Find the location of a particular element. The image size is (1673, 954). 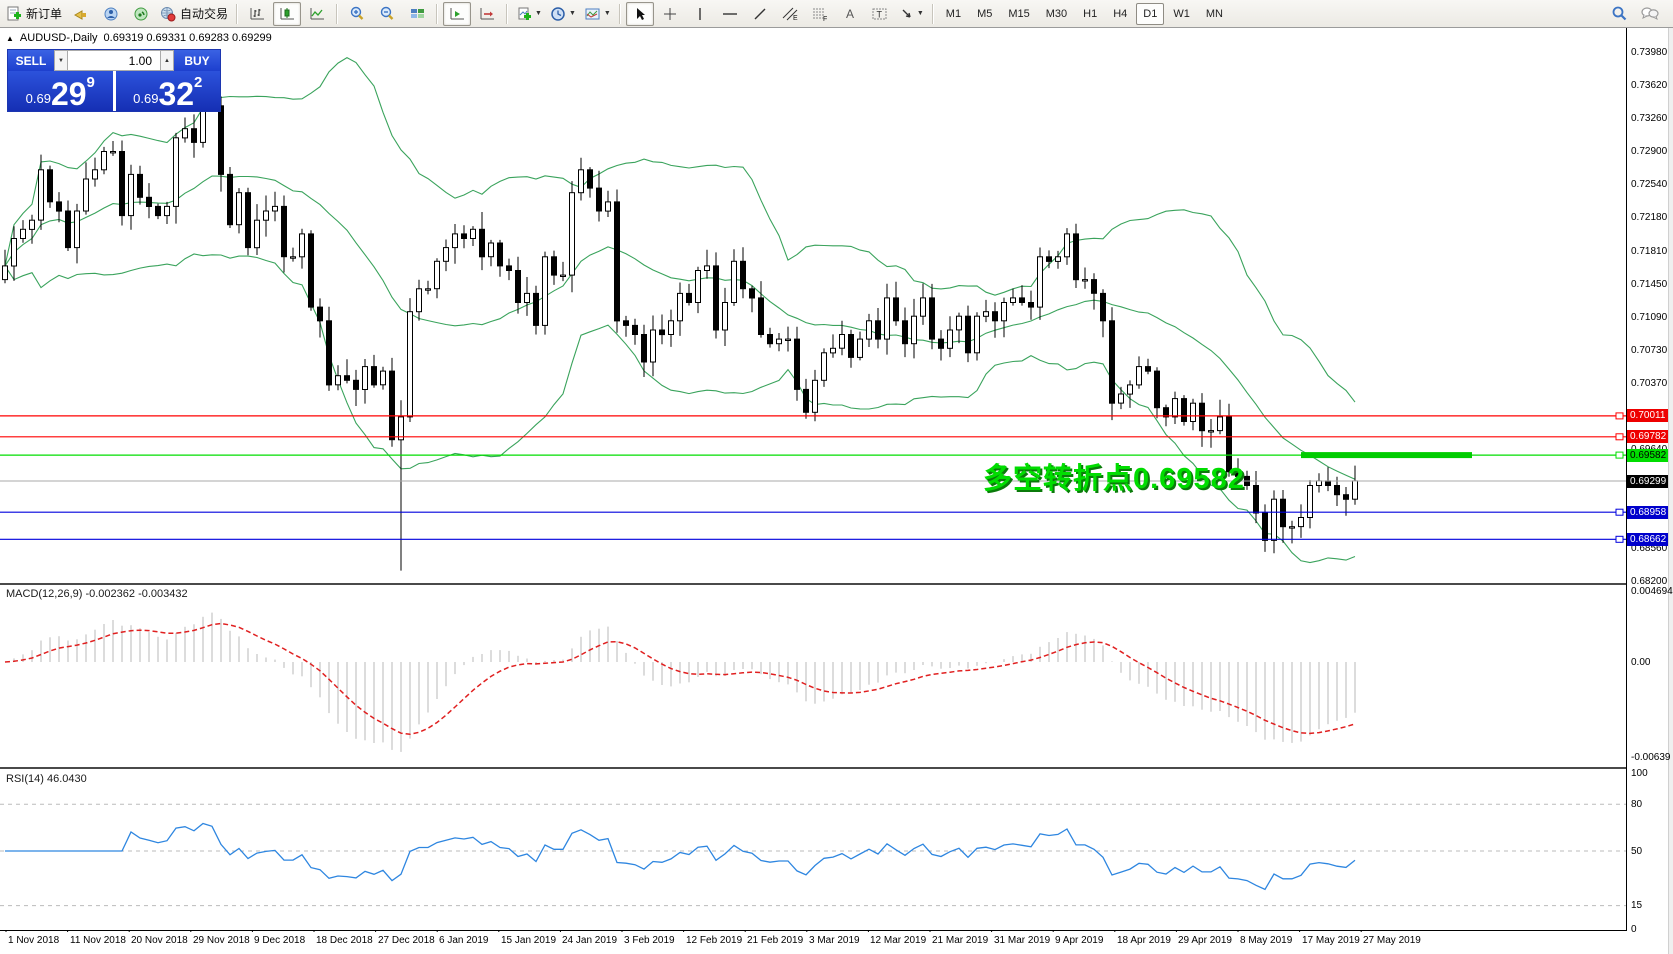

chart-ohlc-values: 0.69319 0.69331 0.69283 0.69299 is located at coordinates (187, 38).